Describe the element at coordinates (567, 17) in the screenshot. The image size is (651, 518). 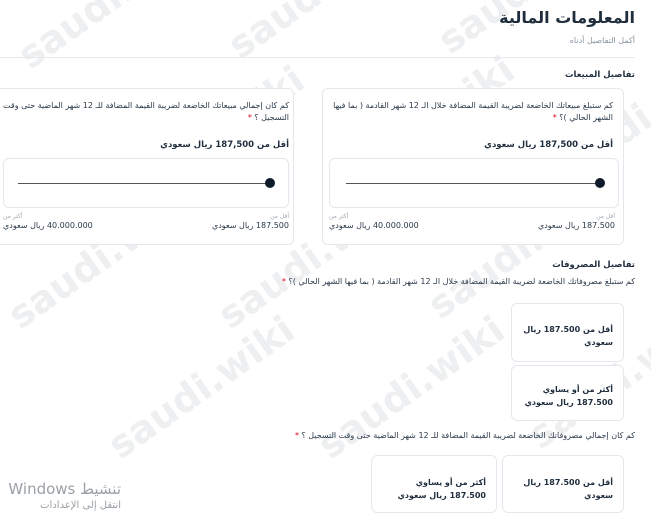
I see `page-title: المعلومات المالية` at that location.